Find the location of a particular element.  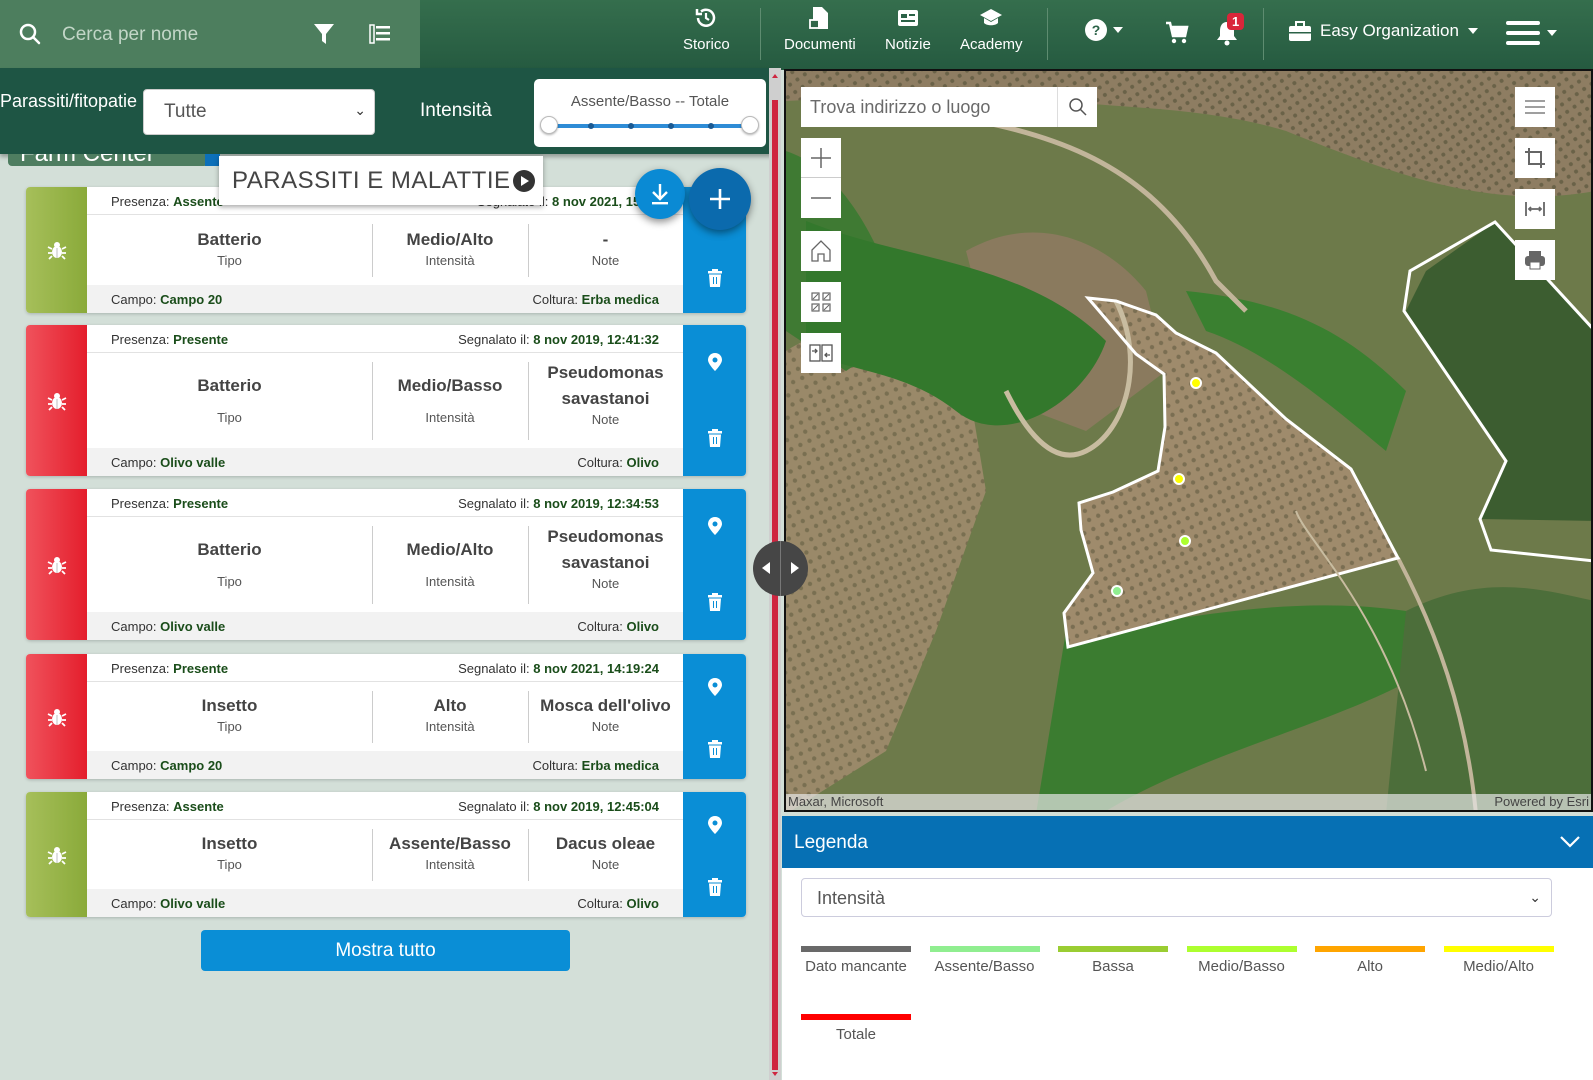

filter-icon is located at coordinates (324, 34).